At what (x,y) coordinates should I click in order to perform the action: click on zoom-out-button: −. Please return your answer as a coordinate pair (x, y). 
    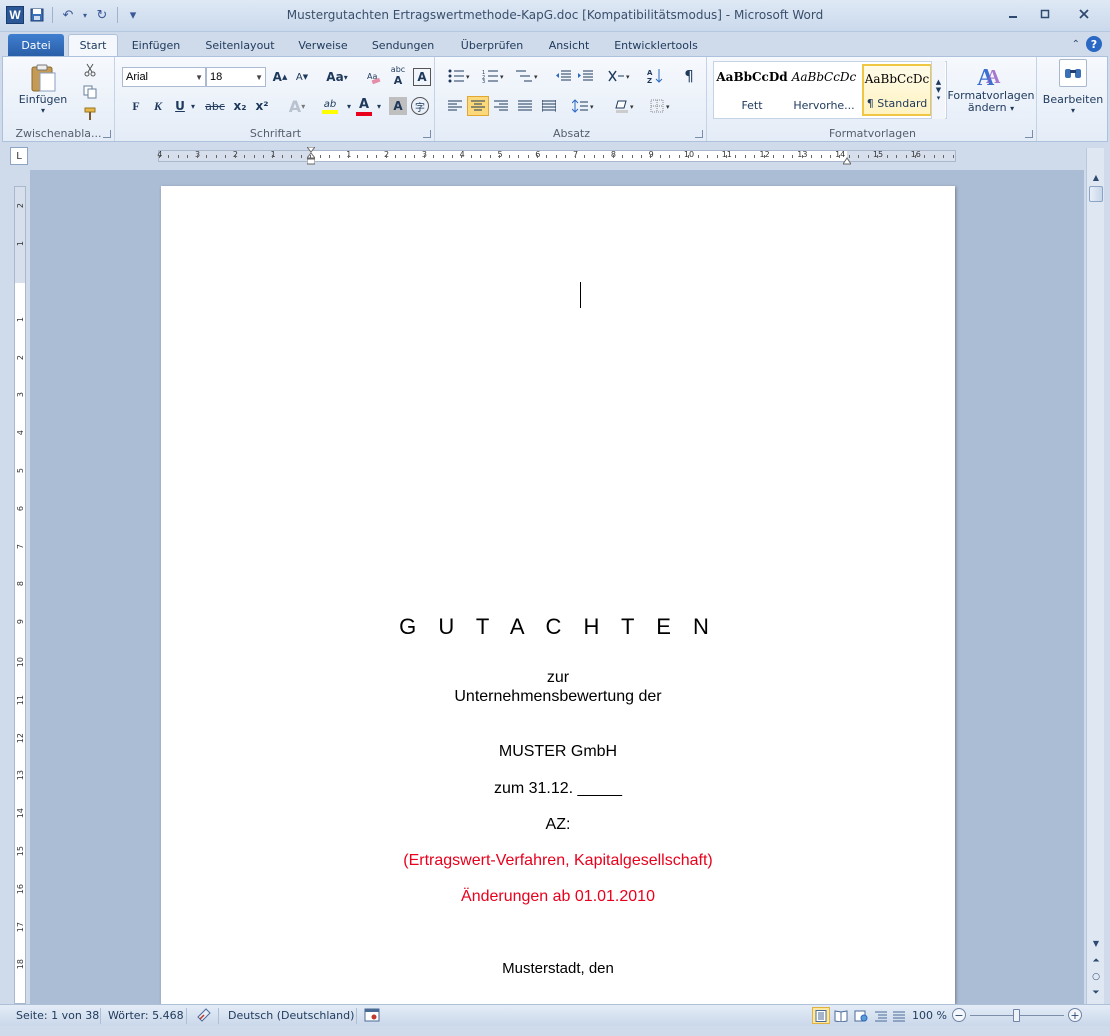
    Looking at the image, I should click on (959, 1015).